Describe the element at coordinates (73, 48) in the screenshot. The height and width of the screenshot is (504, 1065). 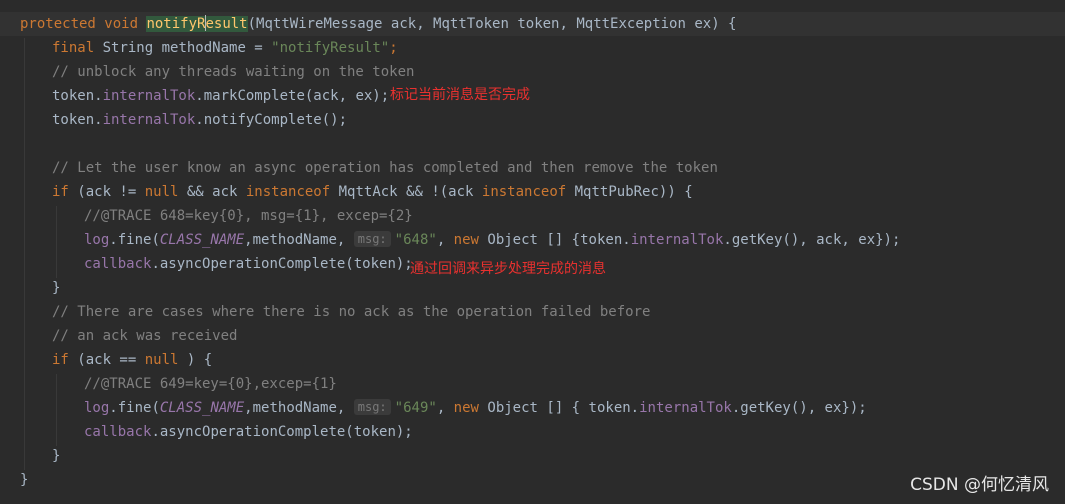
I see `keyword: final` at that location.